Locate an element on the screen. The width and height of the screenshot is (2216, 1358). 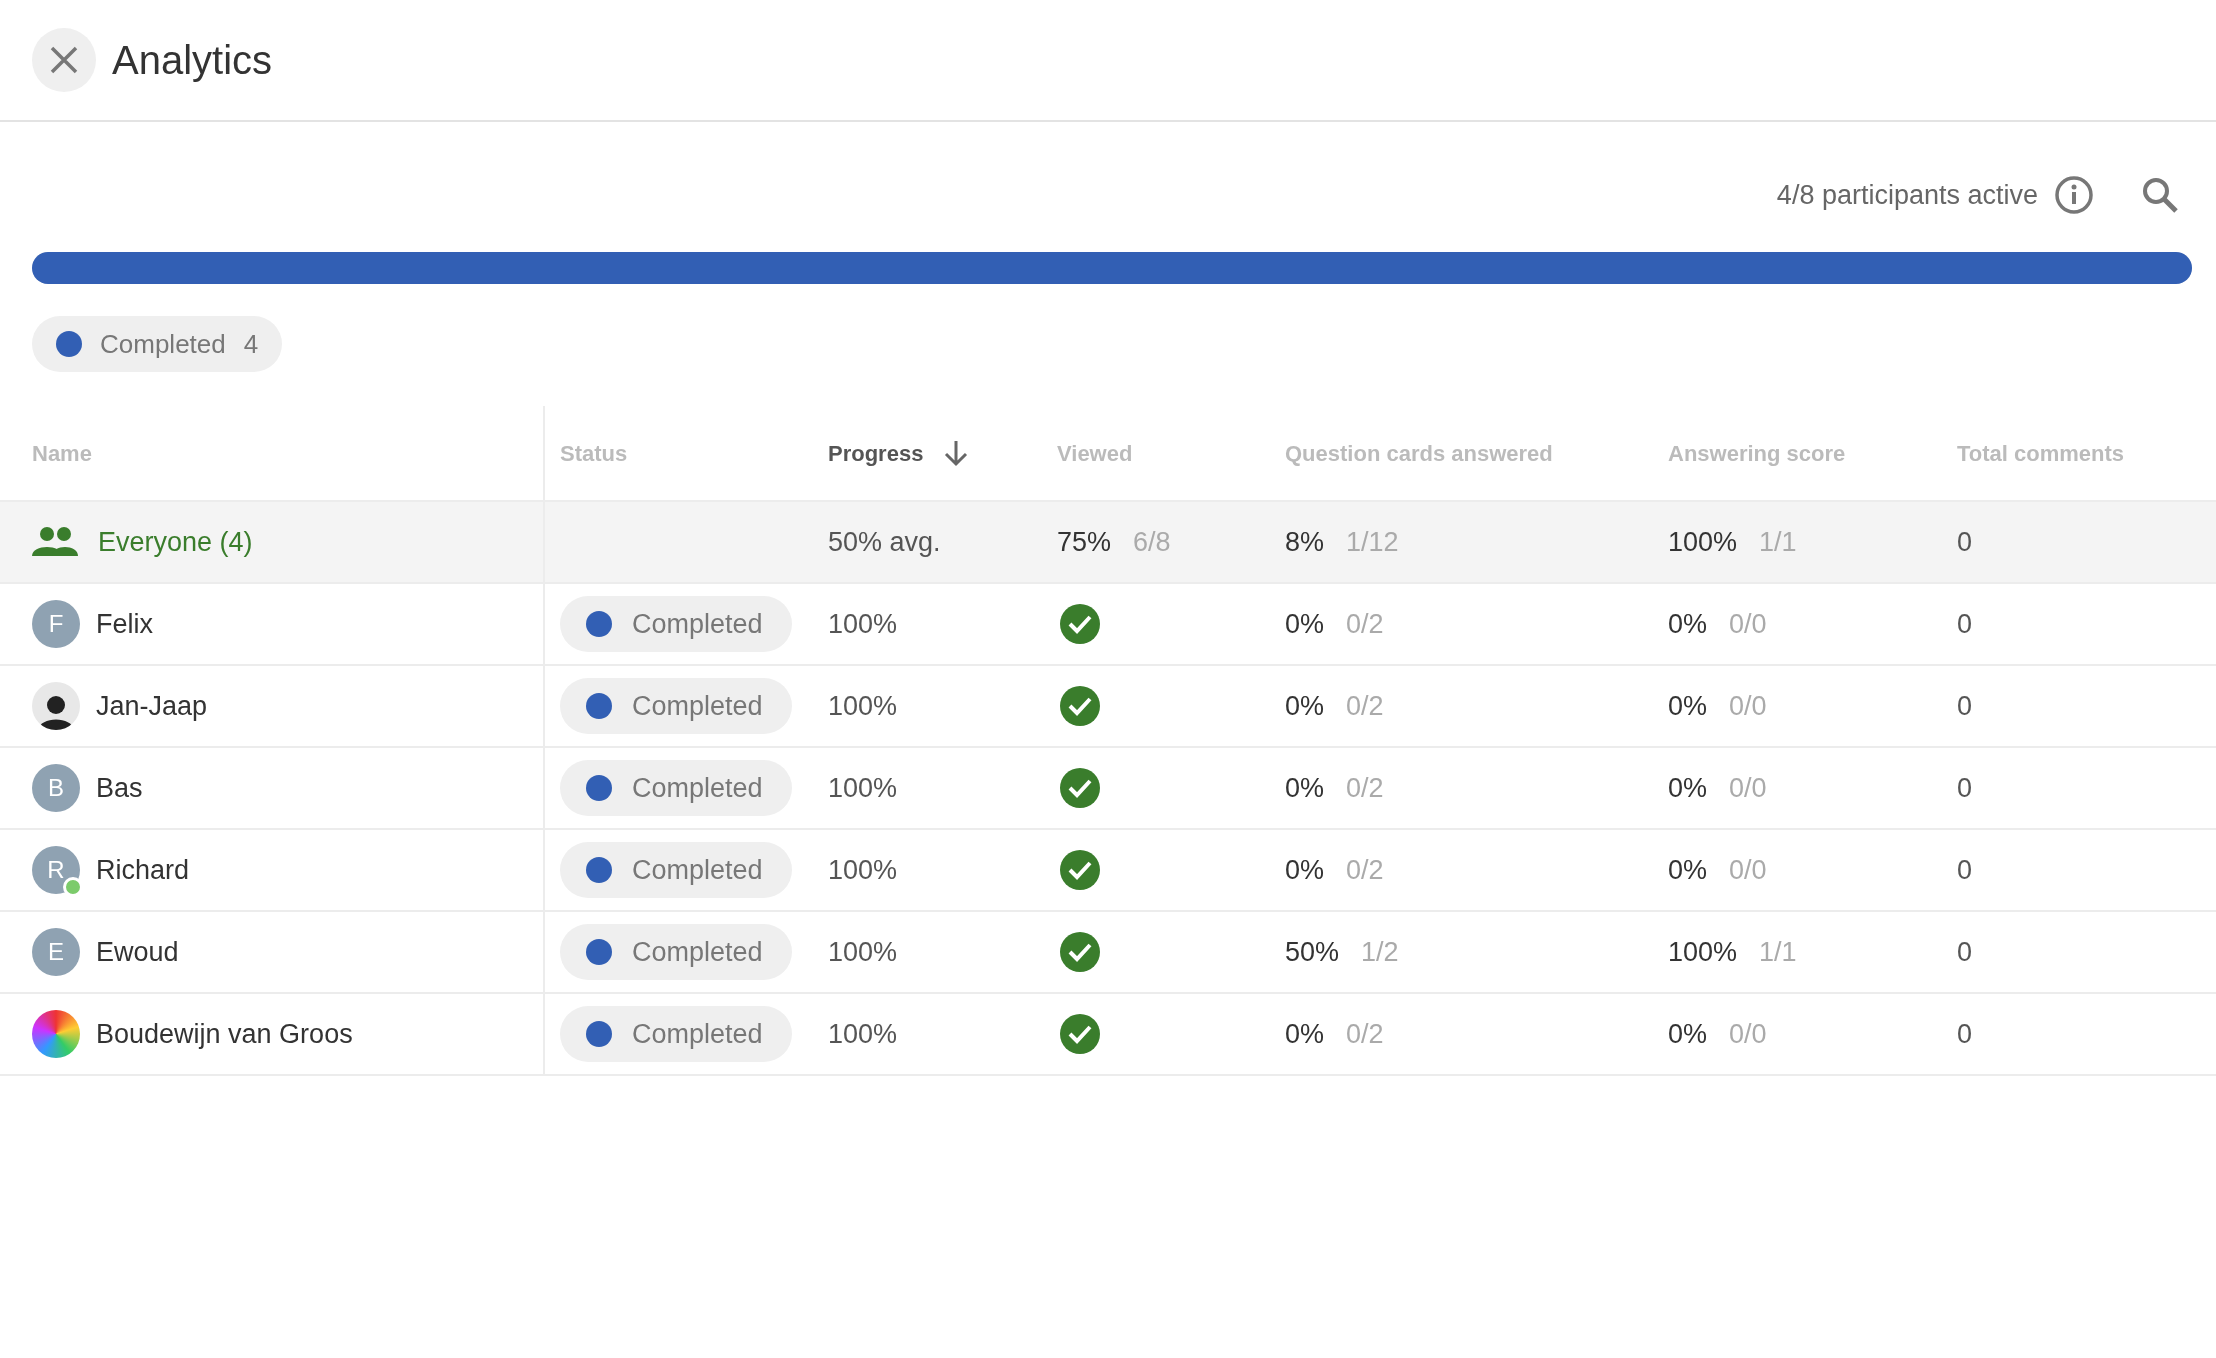
window-title: Analytics is located at coordinates (192, 60).